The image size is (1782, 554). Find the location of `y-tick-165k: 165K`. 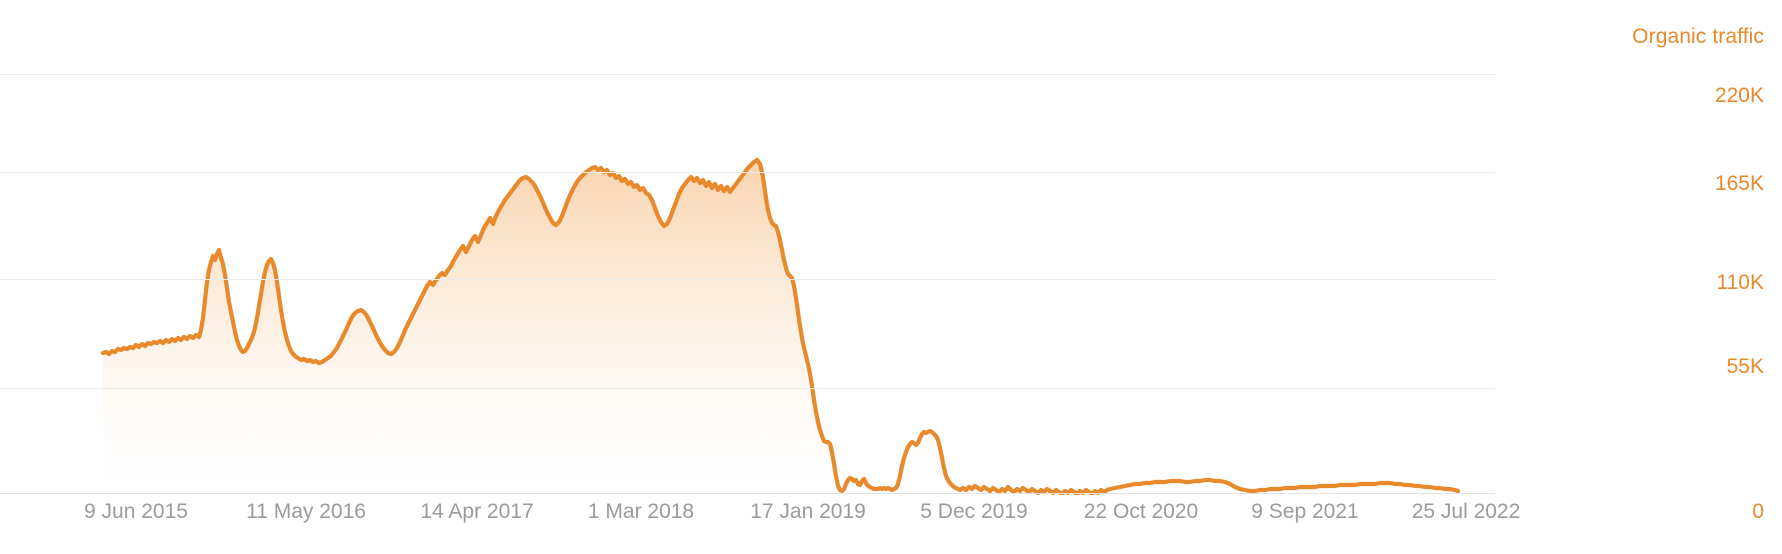

y-tick-165k: 165K is located at coordinates (1739, 183).